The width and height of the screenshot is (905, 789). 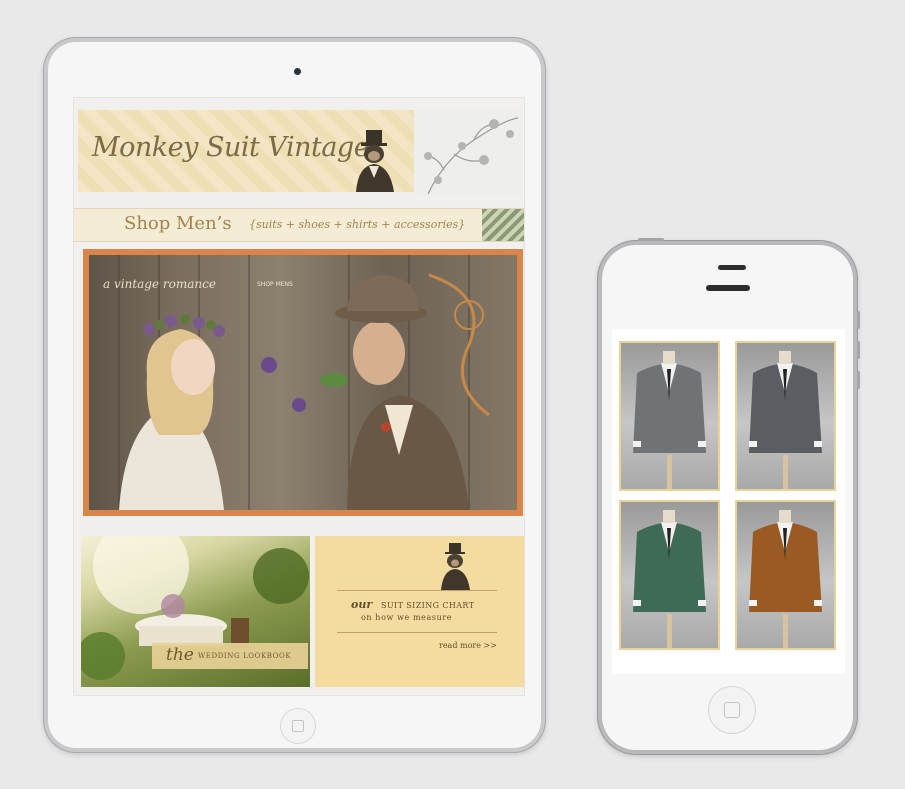 What do you see at coordinates (455, 566) in the screenshot?
I see `monkey-icon` at bounding box center [455, 566].